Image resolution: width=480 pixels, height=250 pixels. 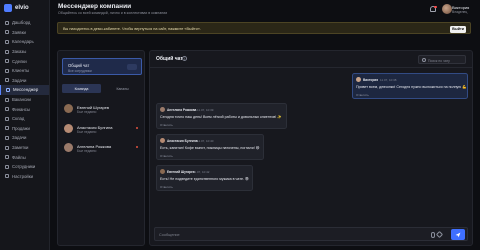 I want to click on send-button, so click(x=458, y=234).